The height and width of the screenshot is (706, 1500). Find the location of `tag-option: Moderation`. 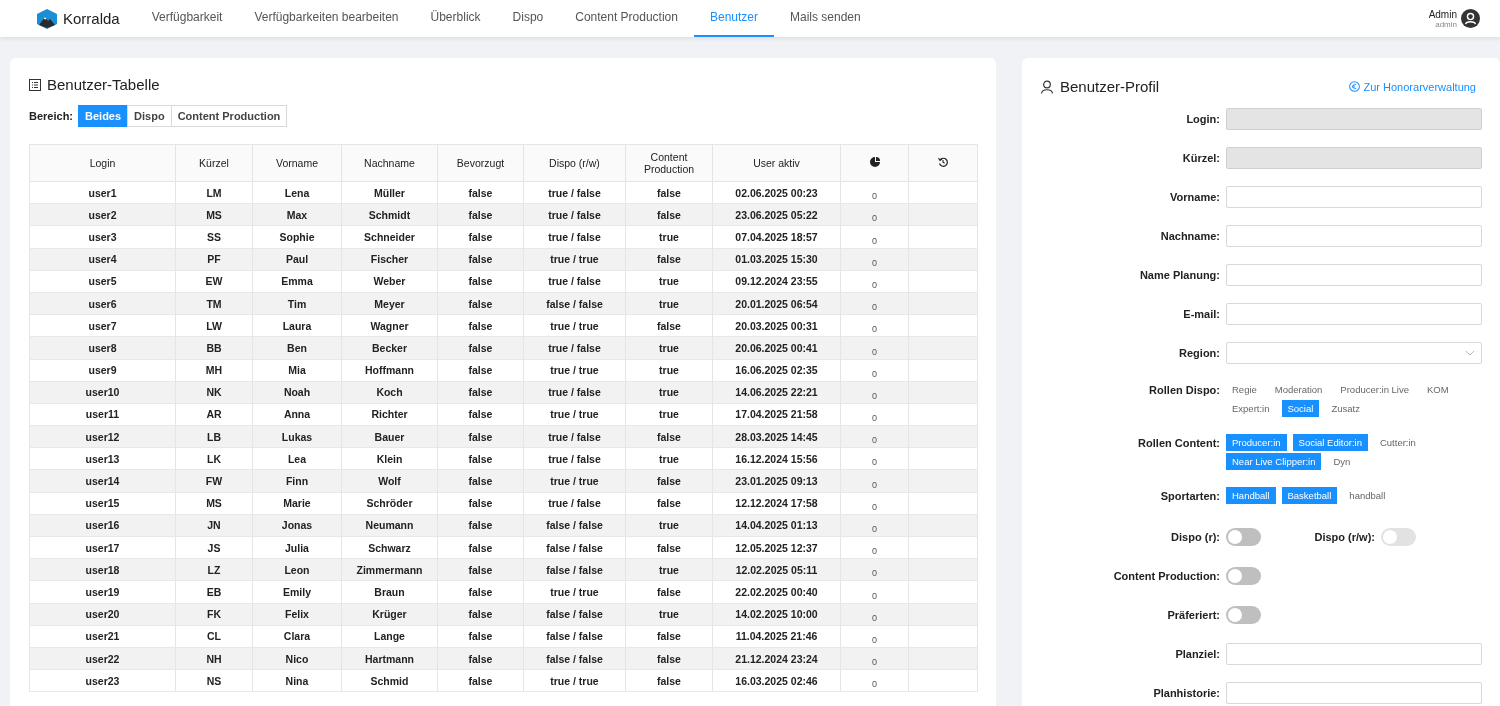

tag-option: Moderation is located at coordinates (1298, 389).